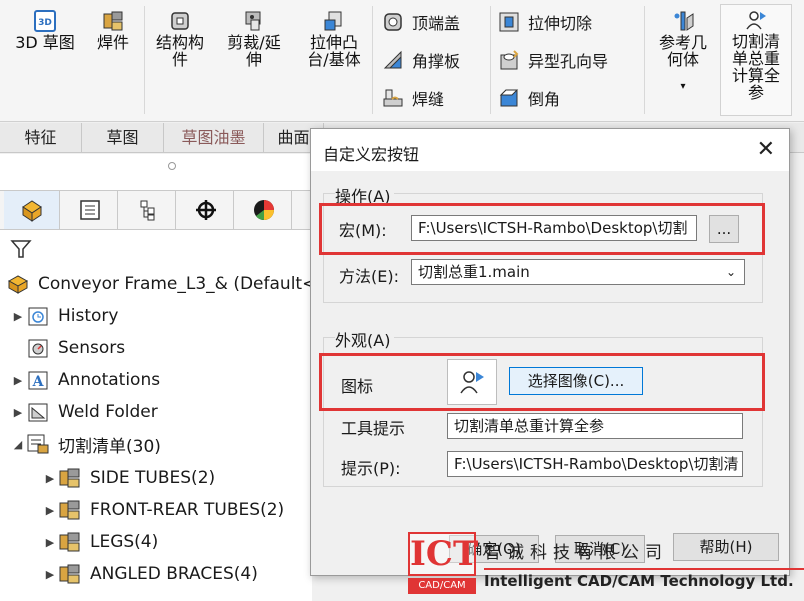 This screenshot has height=601, width=804. Describe the element at coordinates (148, 210) in the screenshot. I see `configuration-manager-tab` at that location.